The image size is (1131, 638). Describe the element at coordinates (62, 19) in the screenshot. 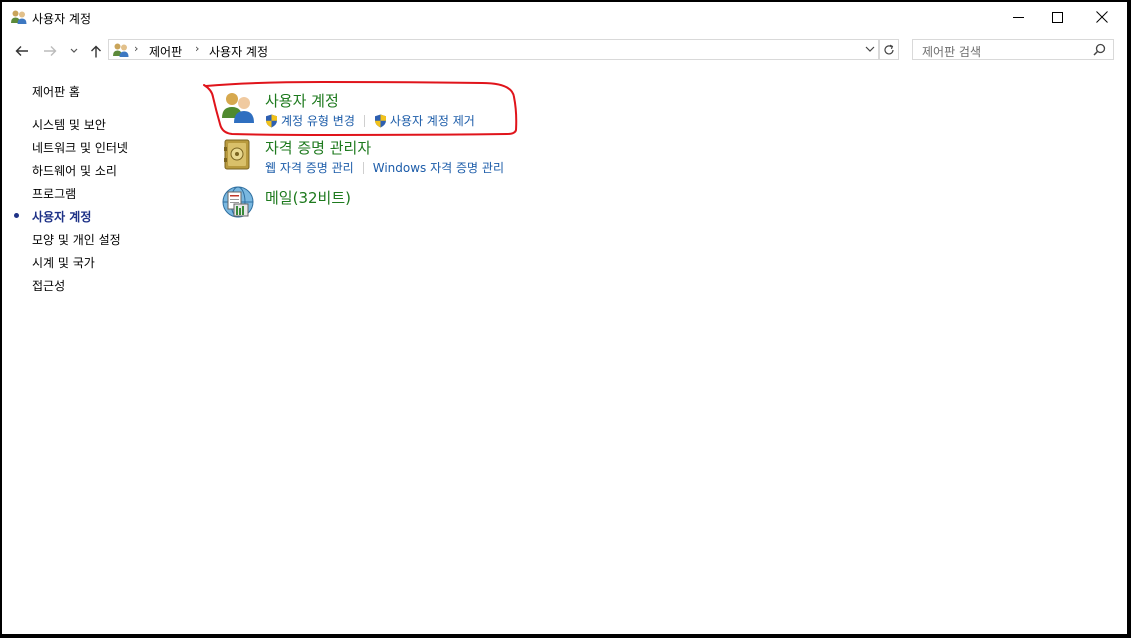

I see `window-title: 사용자 계정` at that location.